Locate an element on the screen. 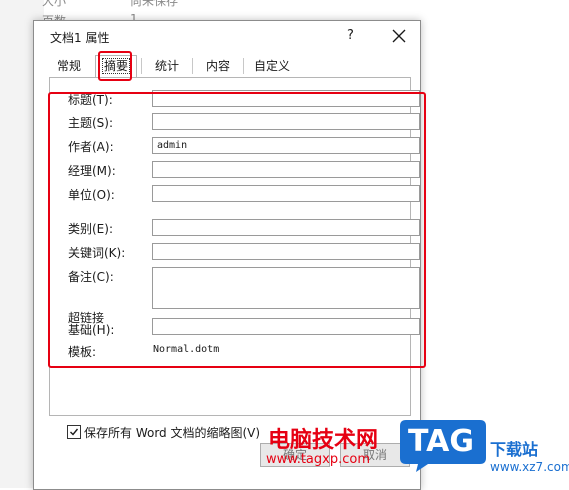 This screenshot has width=569, height=490. watermark-right-text: 下载站 is located at coordinates (514, 449).